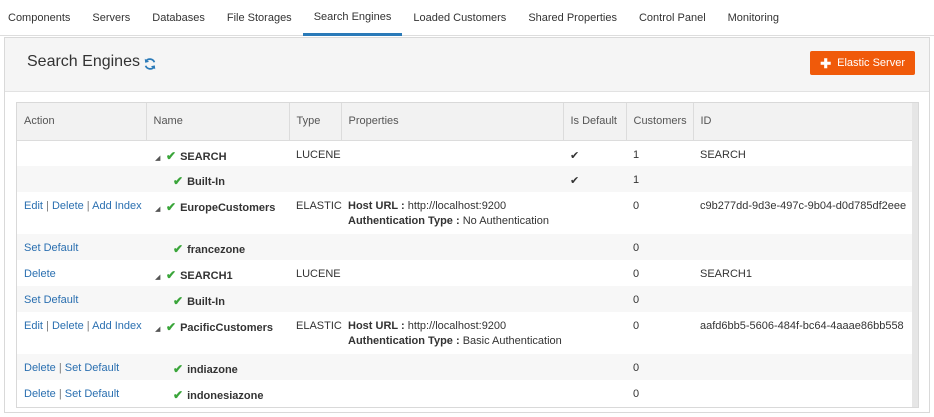 The image size is (934, 417). I want to click on property-line: Authentication Type : No Authentication, so click(455, 221).